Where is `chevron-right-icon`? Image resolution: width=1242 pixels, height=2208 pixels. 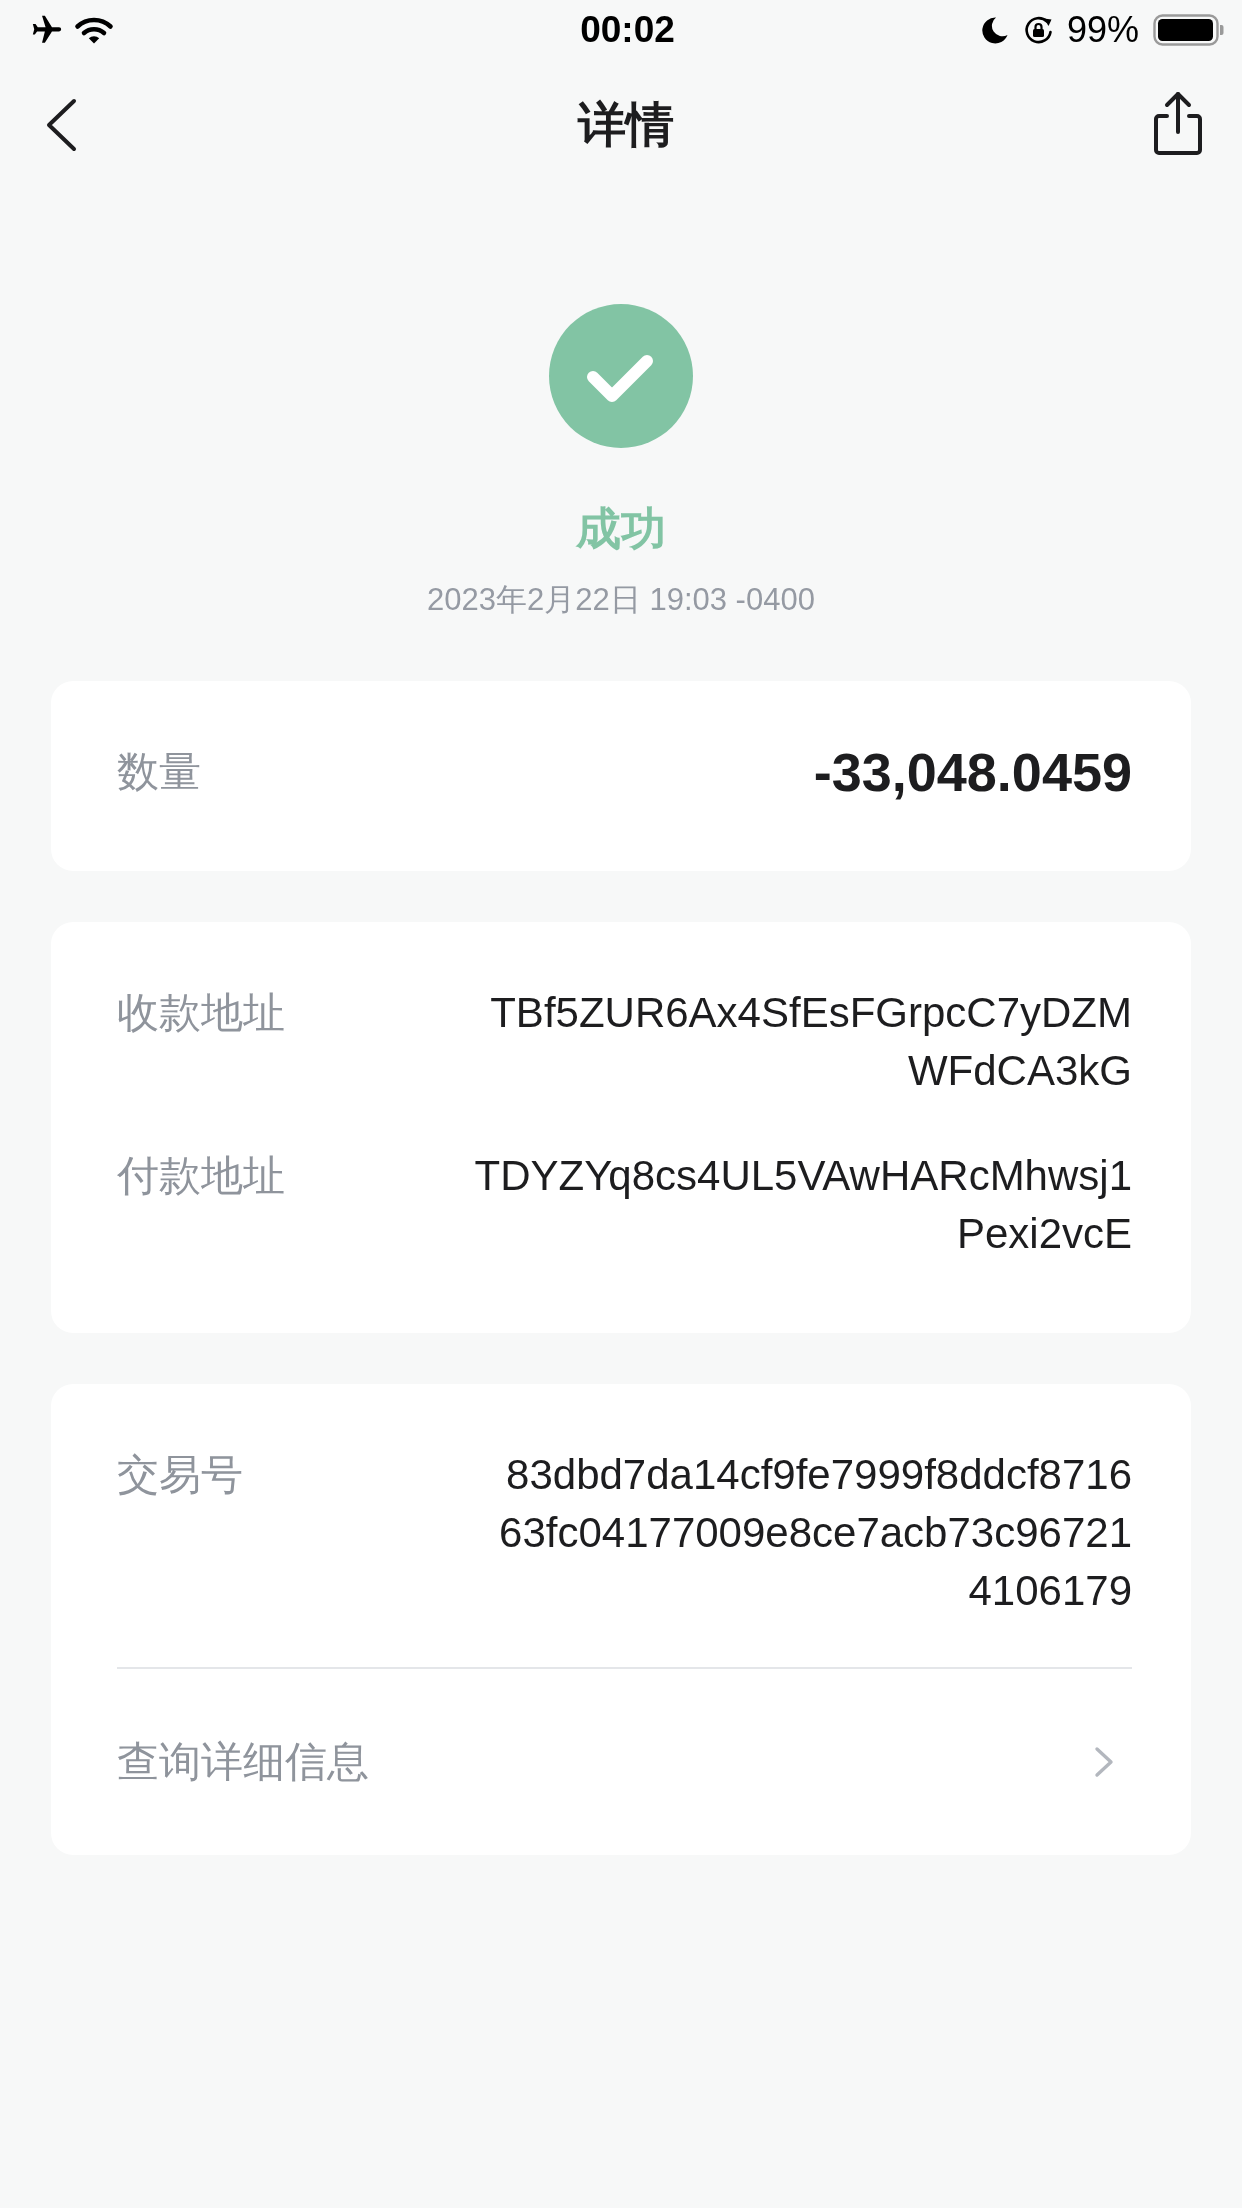
chevron-right-icon is located at coordinates (1104, 1762).